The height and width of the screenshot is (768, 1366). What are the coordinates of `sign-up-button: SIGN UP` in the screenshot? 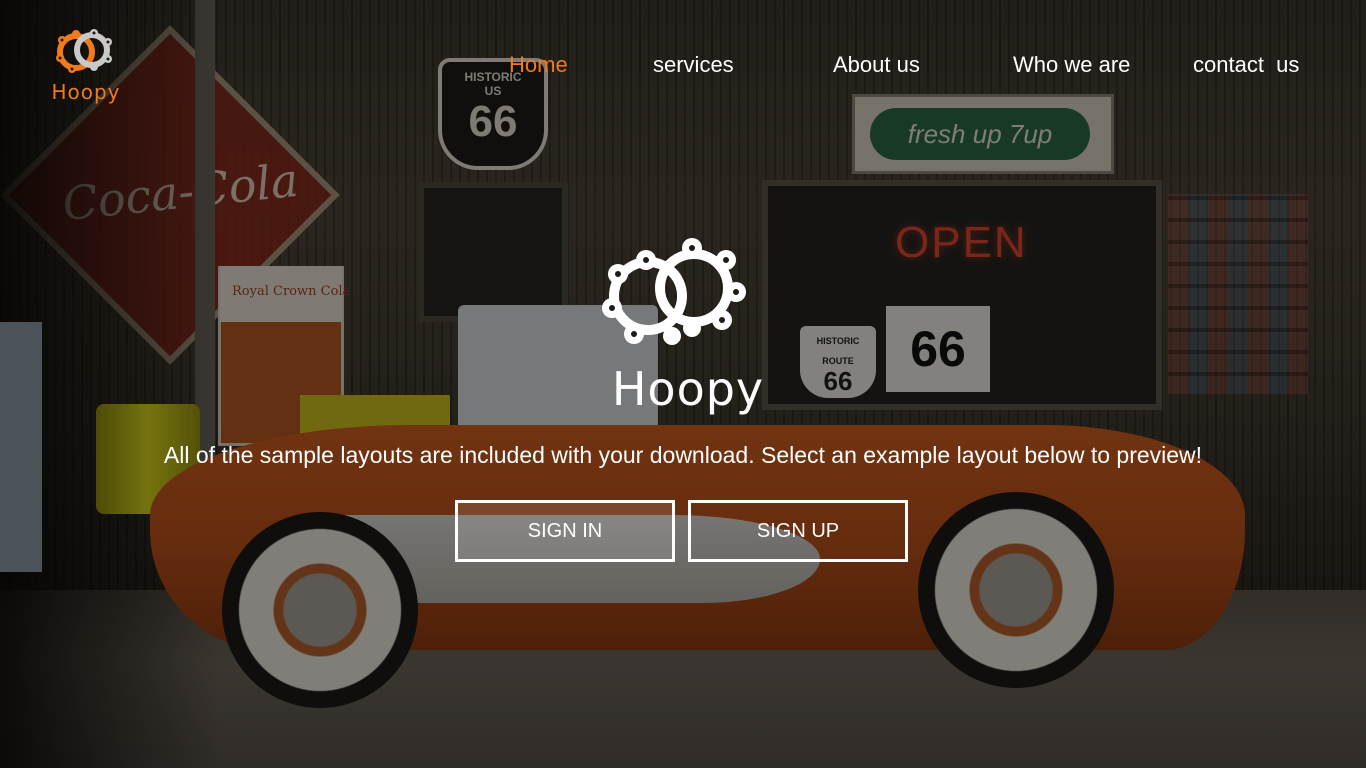 It's located at (798, 531).